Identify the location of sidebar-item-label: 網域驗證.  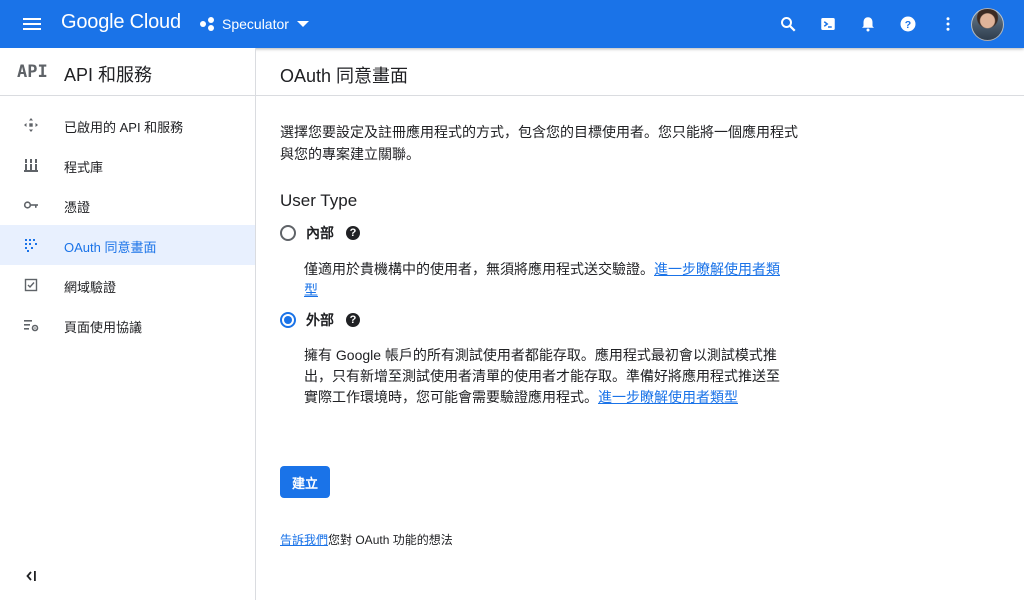
(90, 287).